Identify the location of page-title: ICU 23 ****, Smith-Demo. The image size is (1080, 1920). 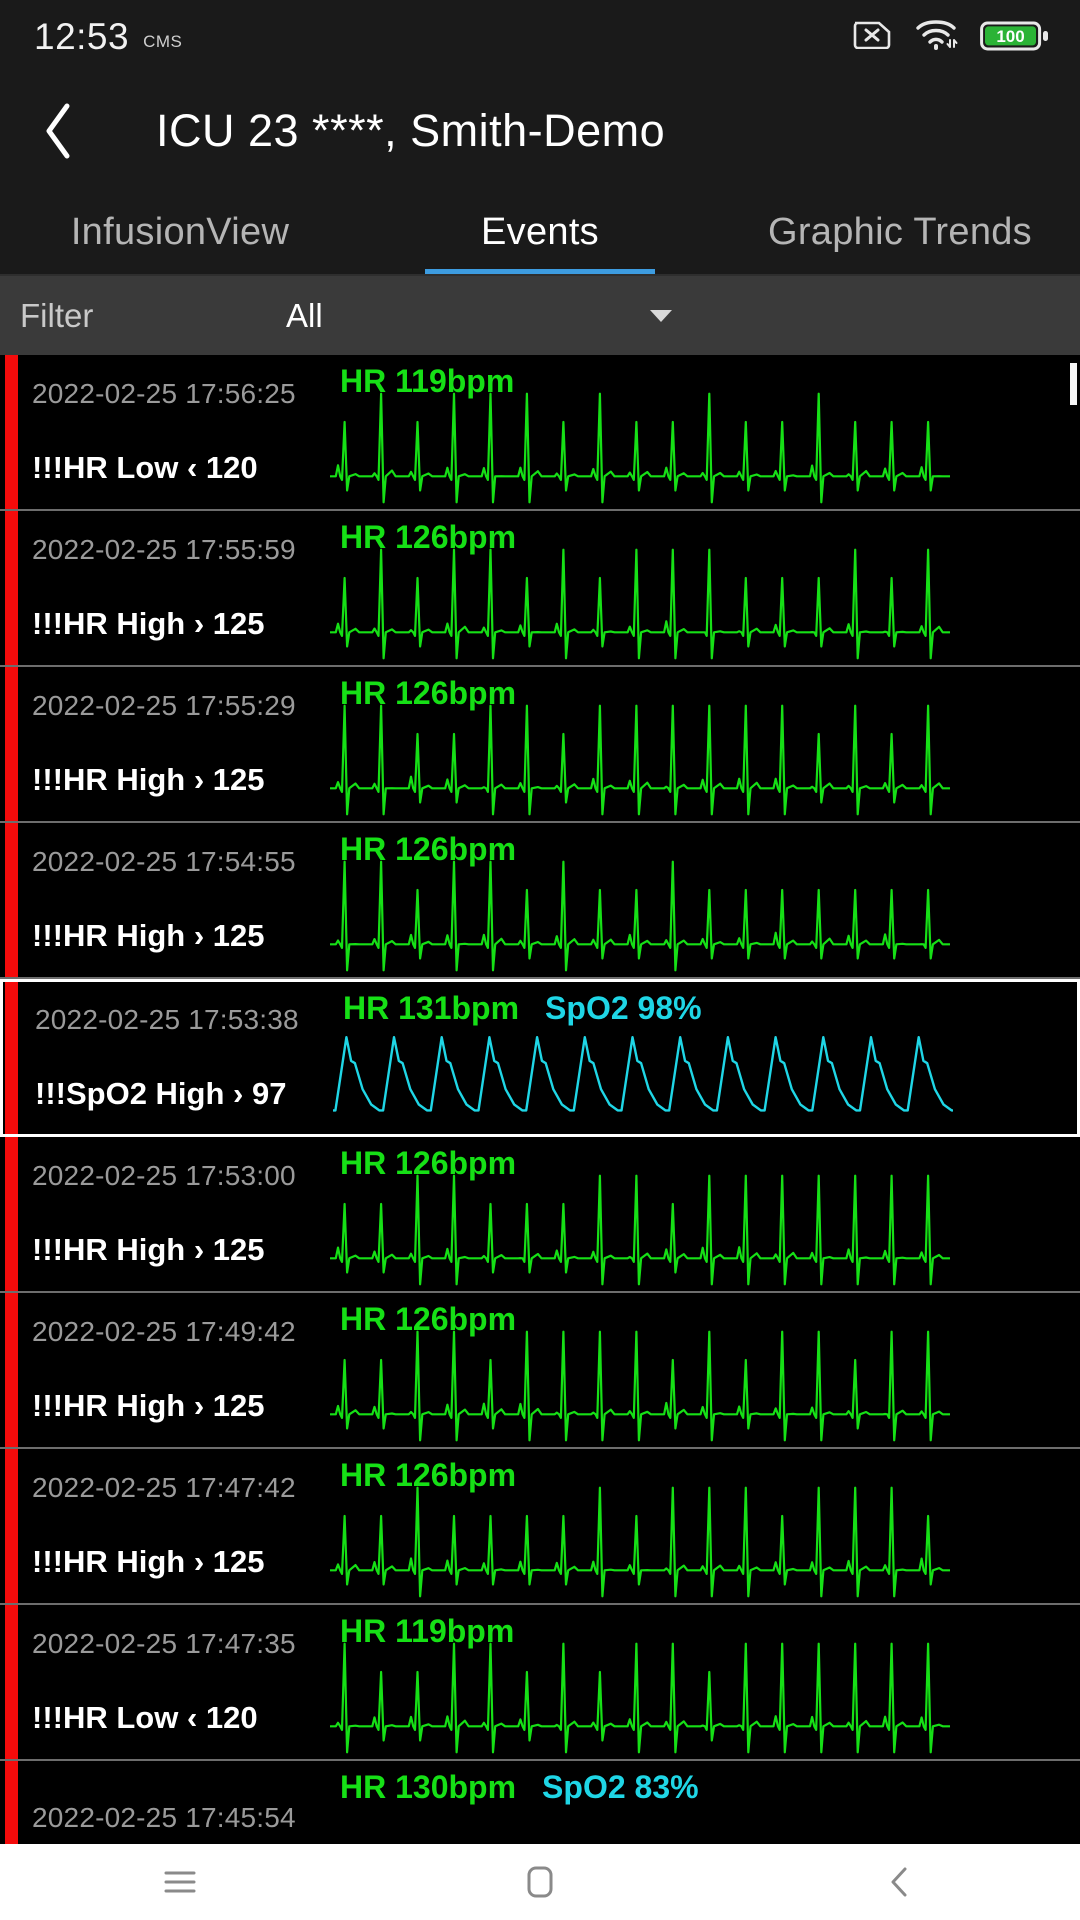
(411, 130).